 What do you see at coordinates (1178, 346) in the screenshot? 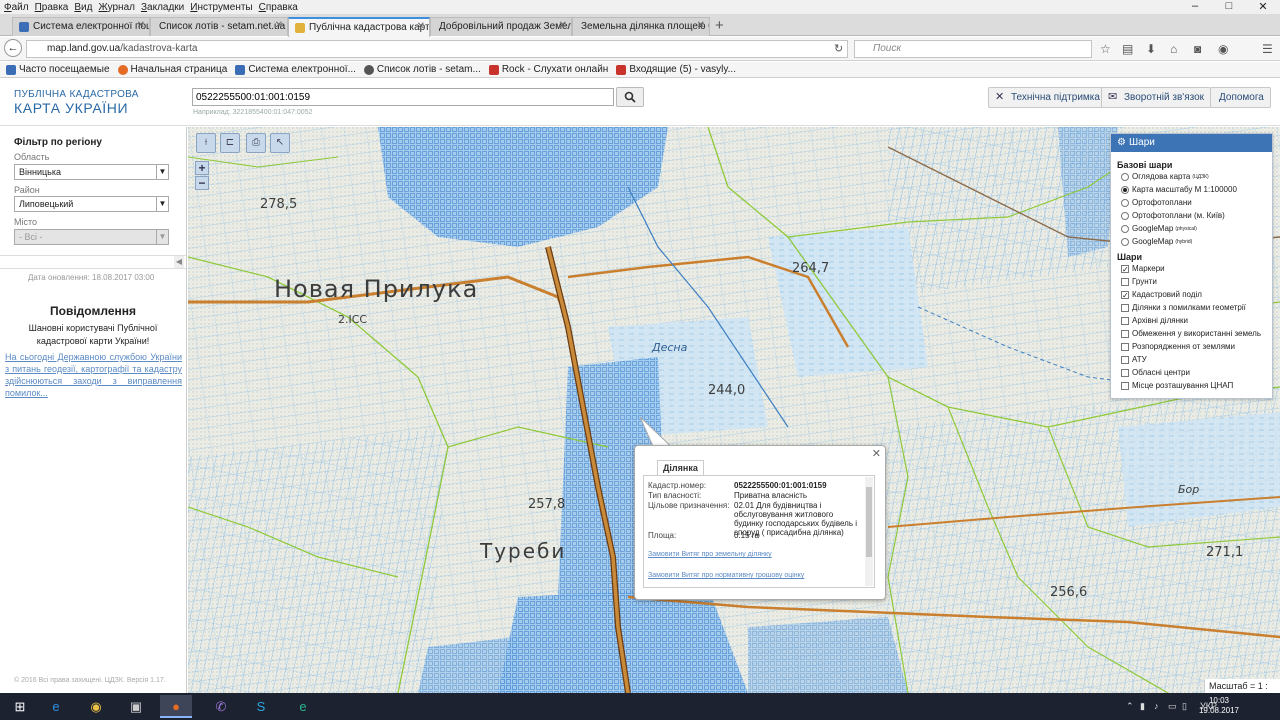
I see `overlay-orders: Розпорядження от землями` at bounding box center [1178, 346].